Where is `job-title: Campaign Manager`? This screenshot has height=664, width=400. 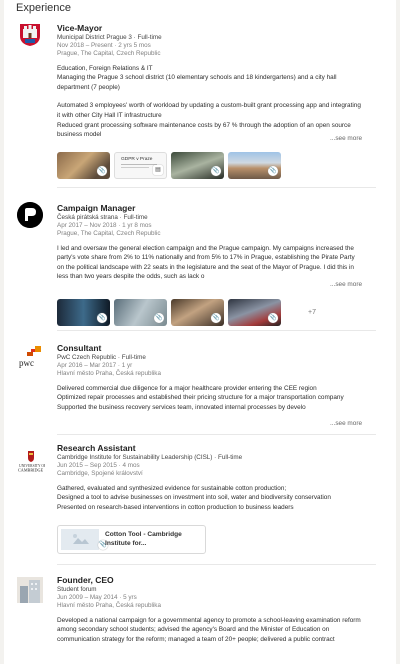 job-title: Campaign Manager is located at coordinates (209, 208).